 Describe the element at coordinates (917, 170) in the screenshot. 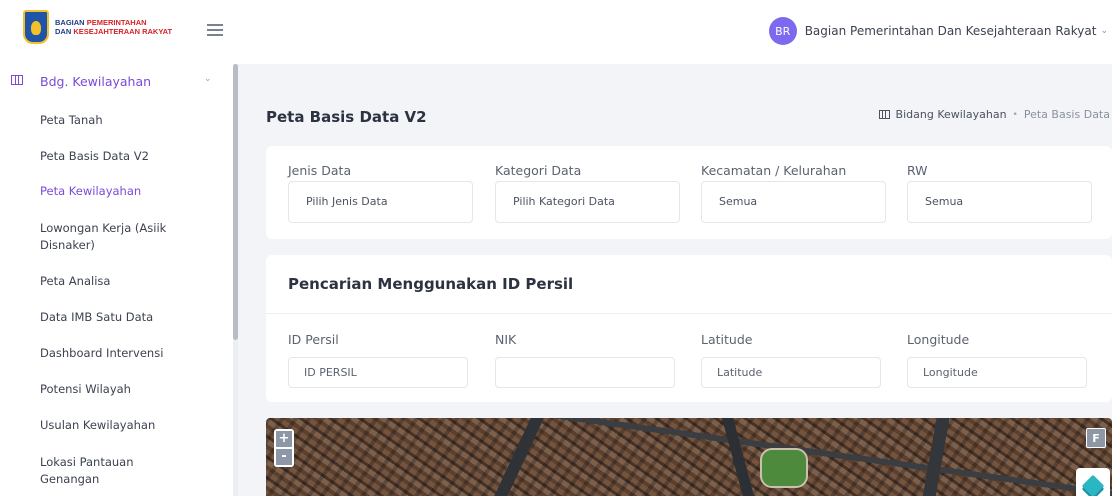

I see `filter-label-rw: RW` at that location.